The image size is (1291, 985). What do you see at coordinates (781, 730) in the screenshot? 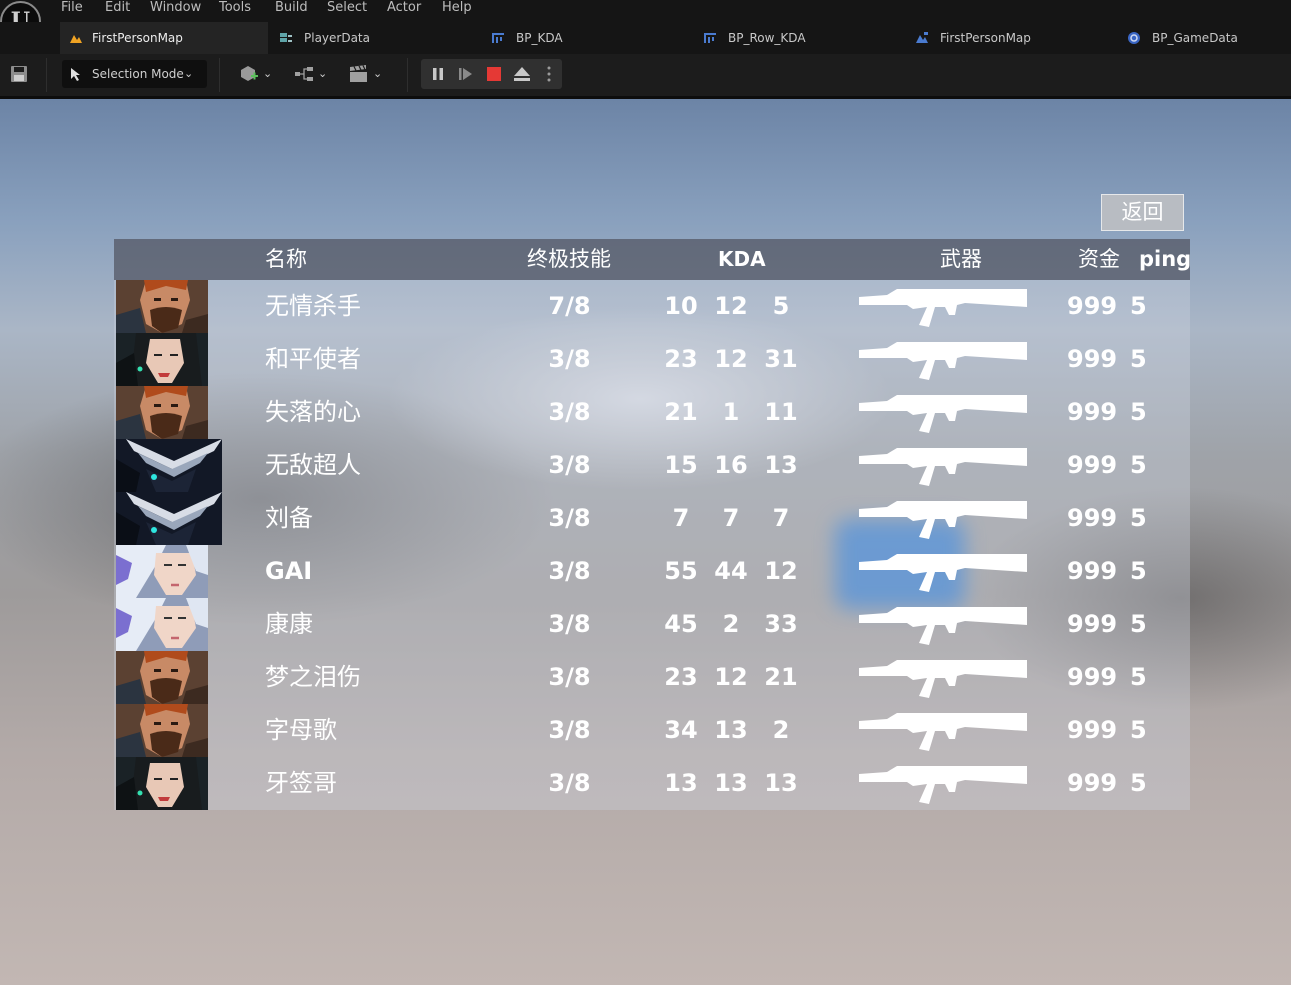
I see `player-assists: 2` at bounding box center [781, 730].